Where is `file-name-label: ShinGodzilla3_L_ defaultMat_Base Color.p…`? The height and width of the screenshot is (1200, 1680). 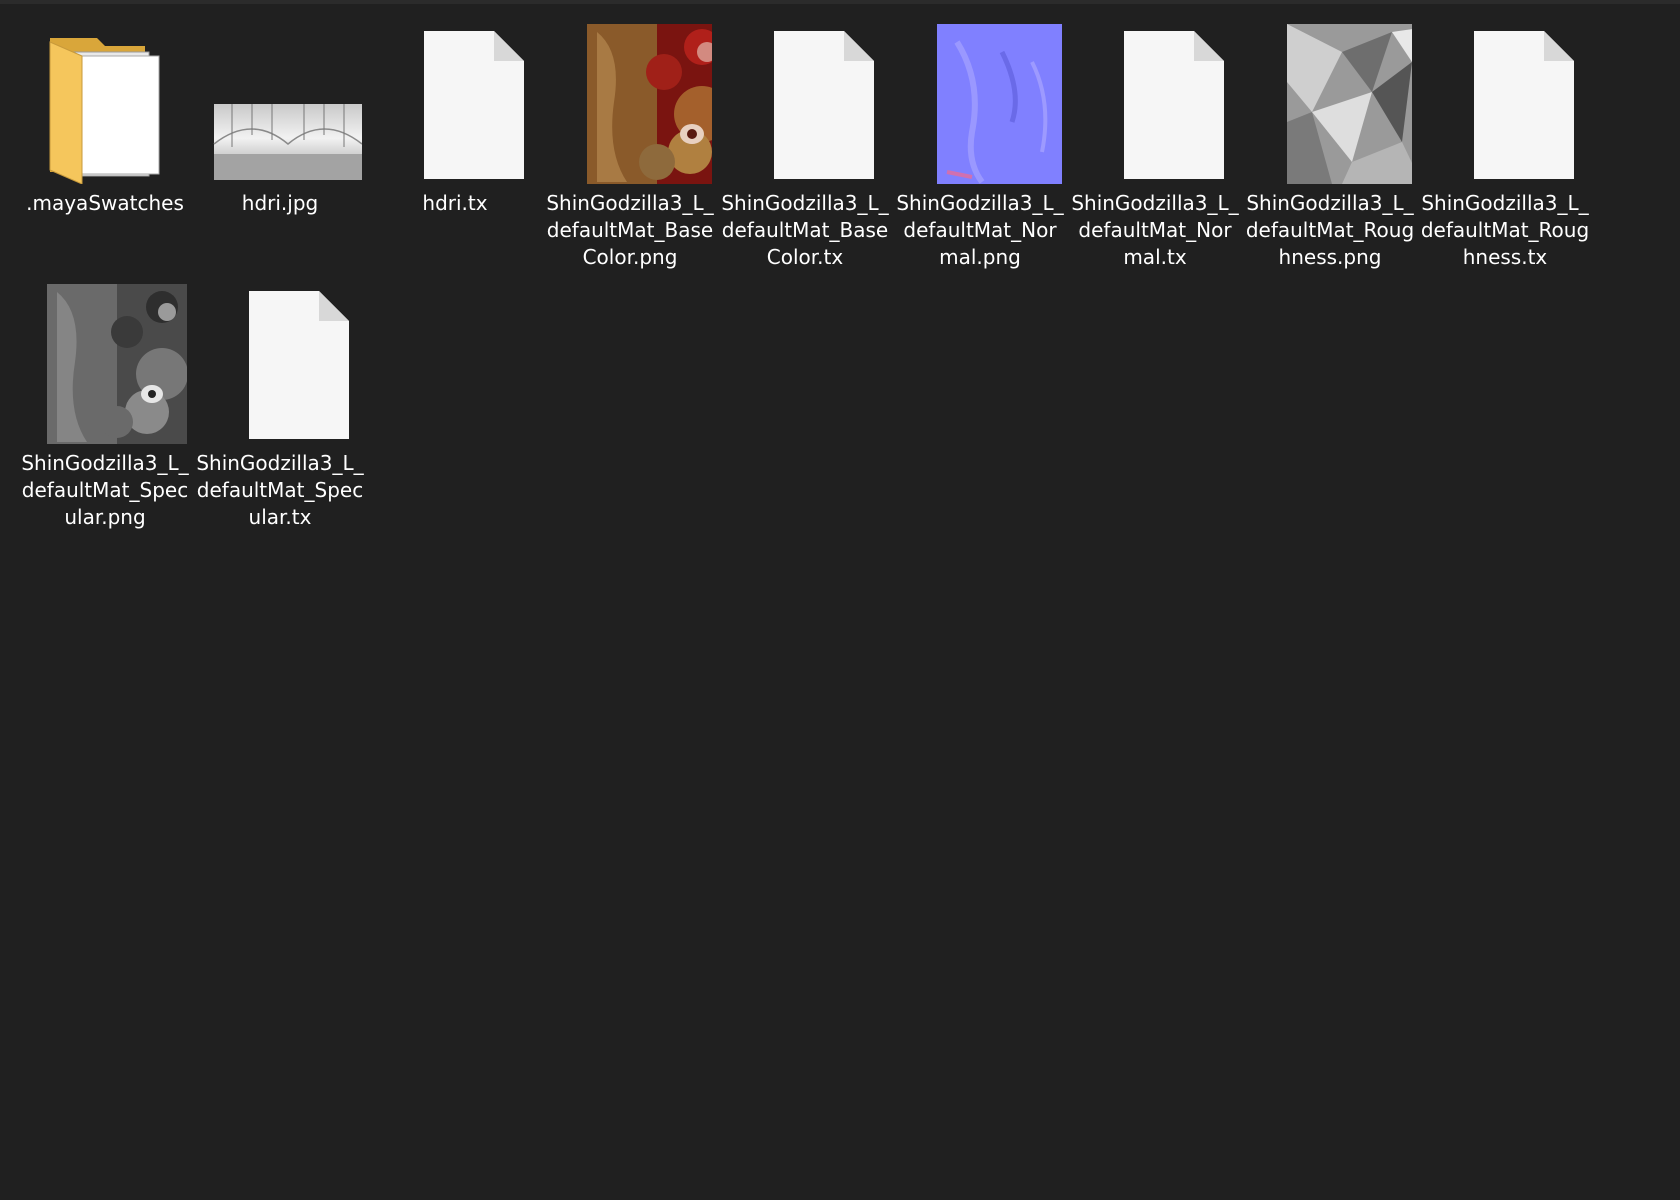 file-name-label: ShinGodzilla3_L_ defaultMat_Base Color.p… is located at coordinates (630, 230).